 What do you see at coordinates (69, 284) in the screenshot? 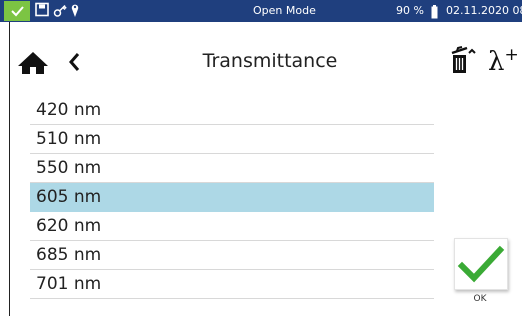
I see `wavelength-label: 701 nm` at bounding box center [69, 284].